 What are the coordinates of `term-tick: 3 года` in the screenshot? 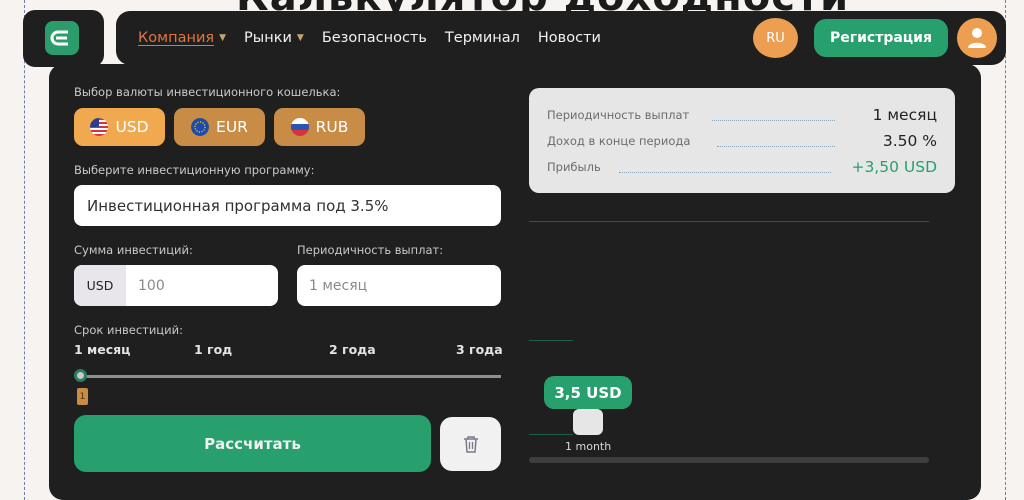 It's located at (479, 349).